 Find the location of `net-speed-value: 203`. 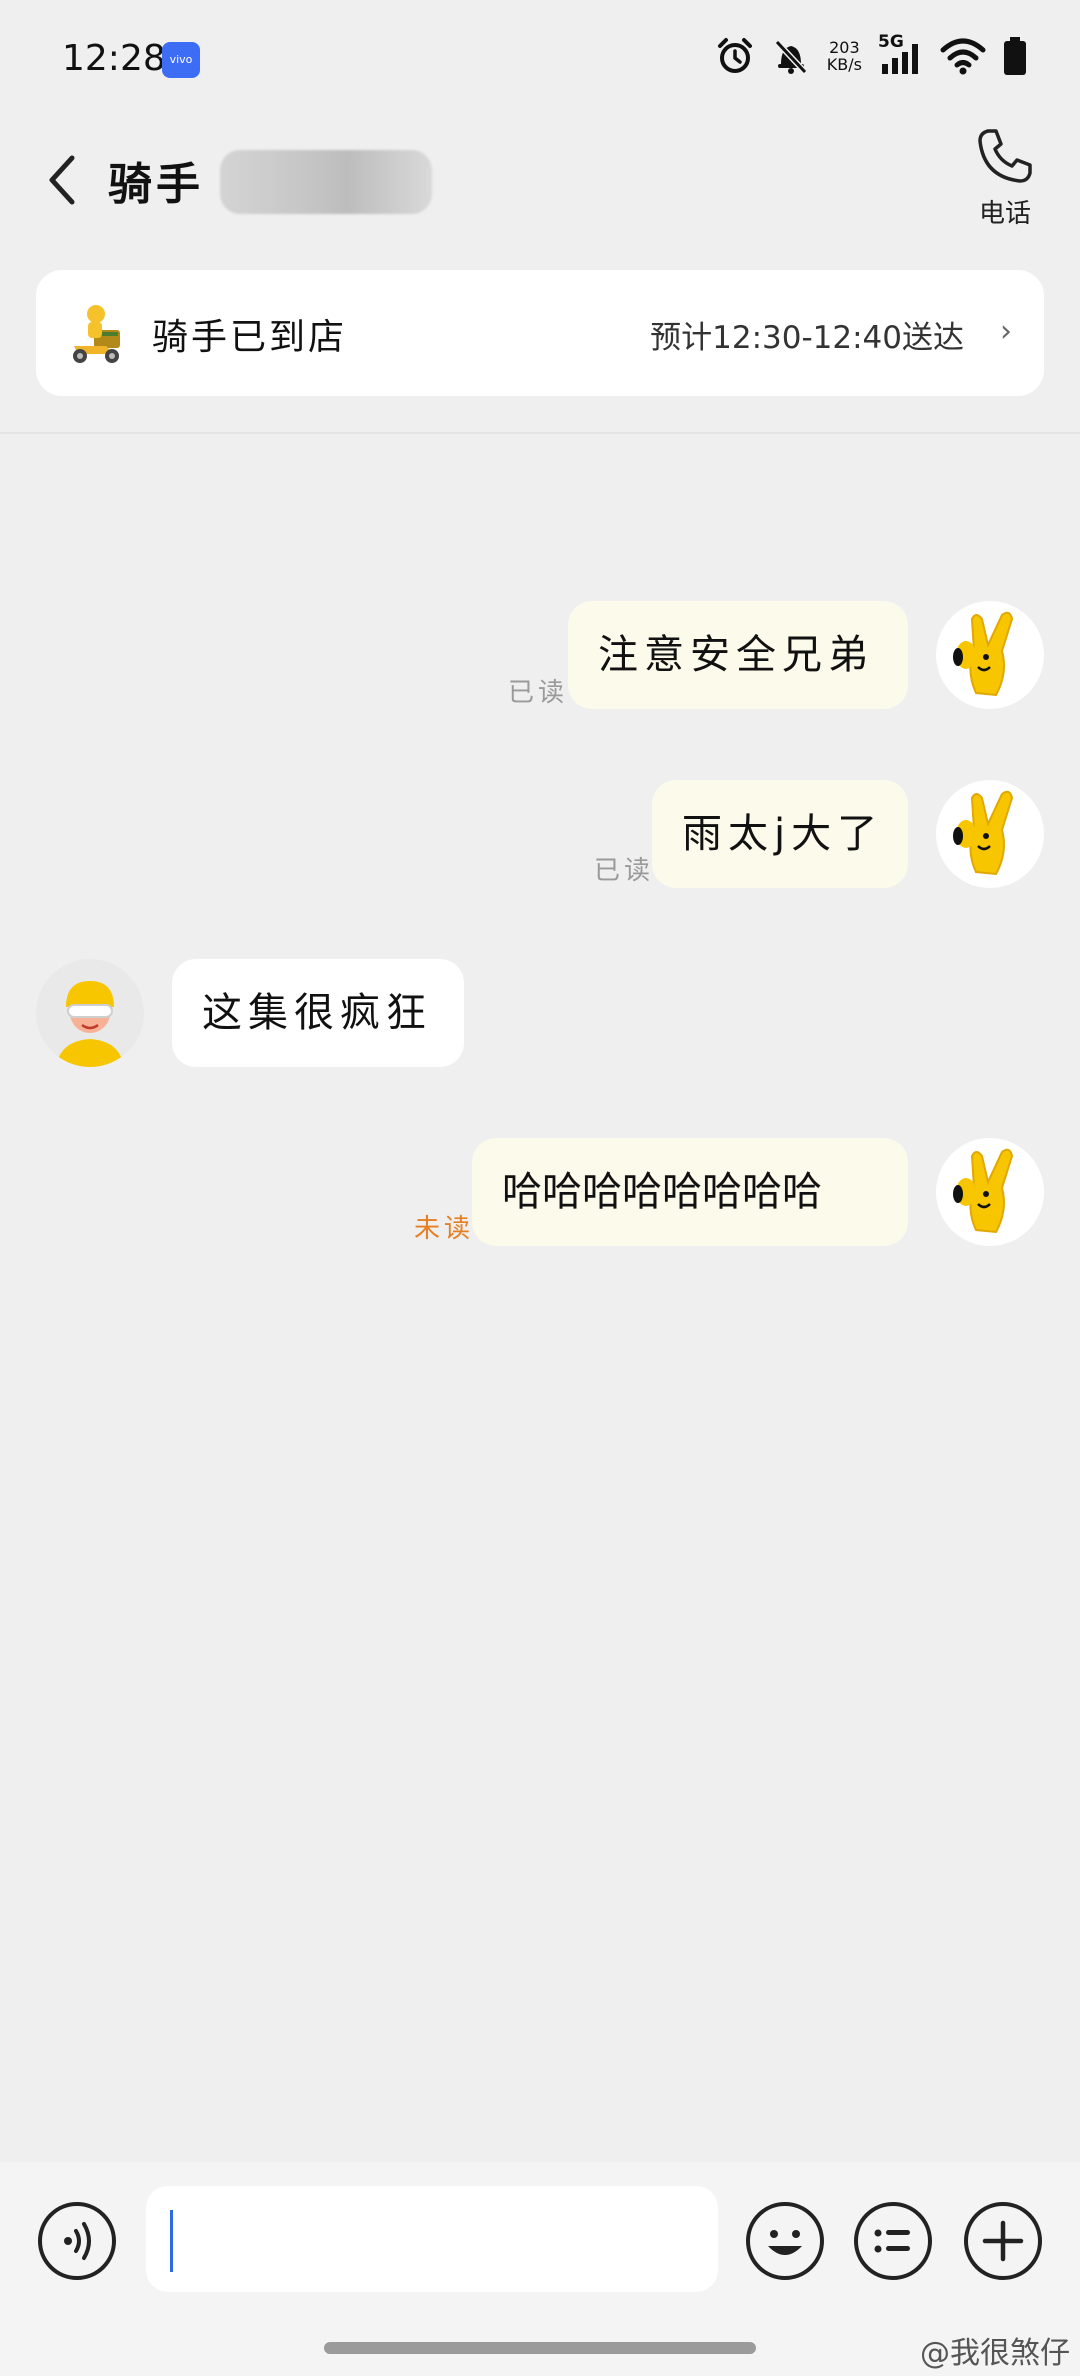

net-speed-value: 203 is located at coordinates (844, 47).